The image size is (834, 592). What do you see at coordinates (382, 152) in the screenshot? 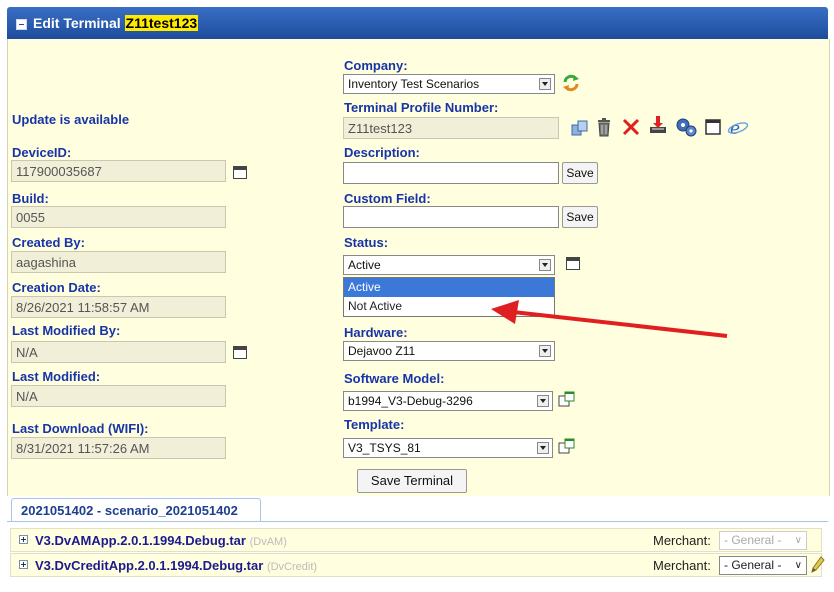
I see `description-label: Description:` at bounding box center [382, 152].